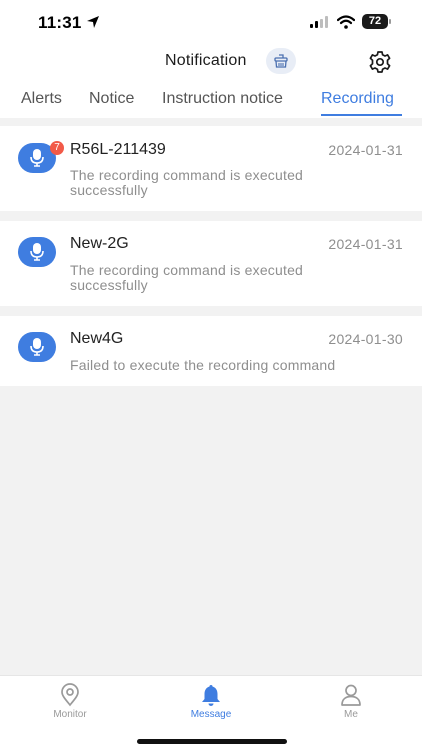 Image resolution: width=422 pixels, height=751 pixels. Describe the element at coordinates (57, 148) in the screenshot. I see `unread-badge: 7` at that location.